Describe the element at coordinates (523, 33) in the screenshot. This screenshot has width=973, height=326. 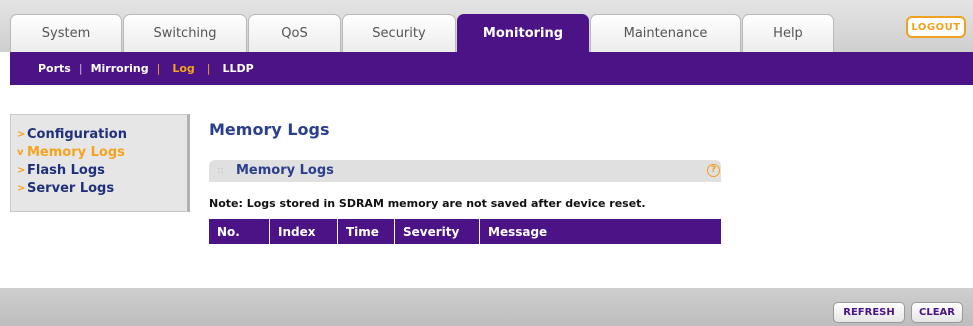
I see `tab-monitoring: Monitoring` at that location.